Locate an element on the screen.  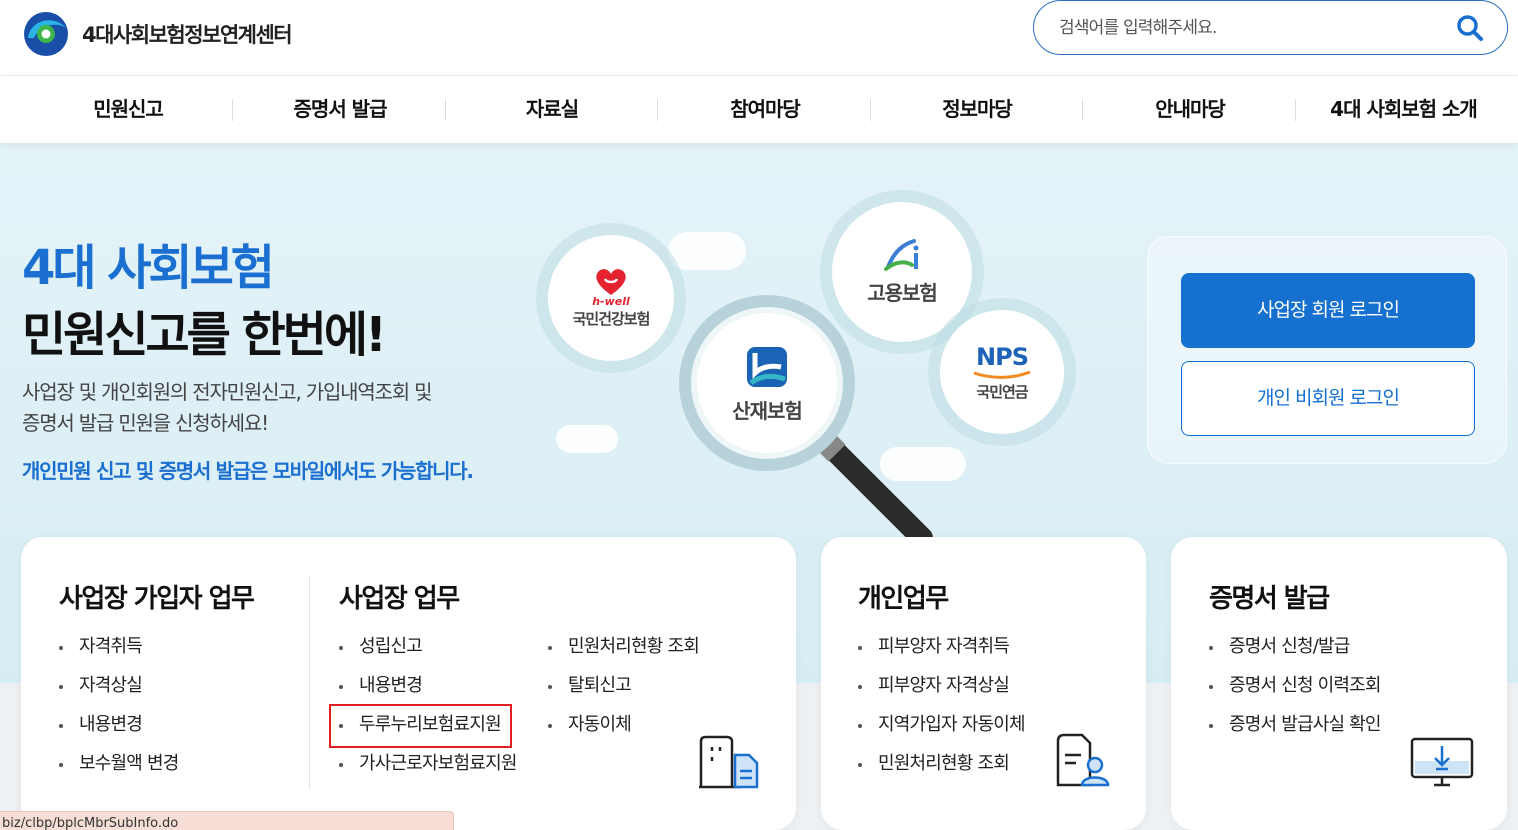
industrial-insurance-label: 산재보험 is located at coordinates (767, 410).